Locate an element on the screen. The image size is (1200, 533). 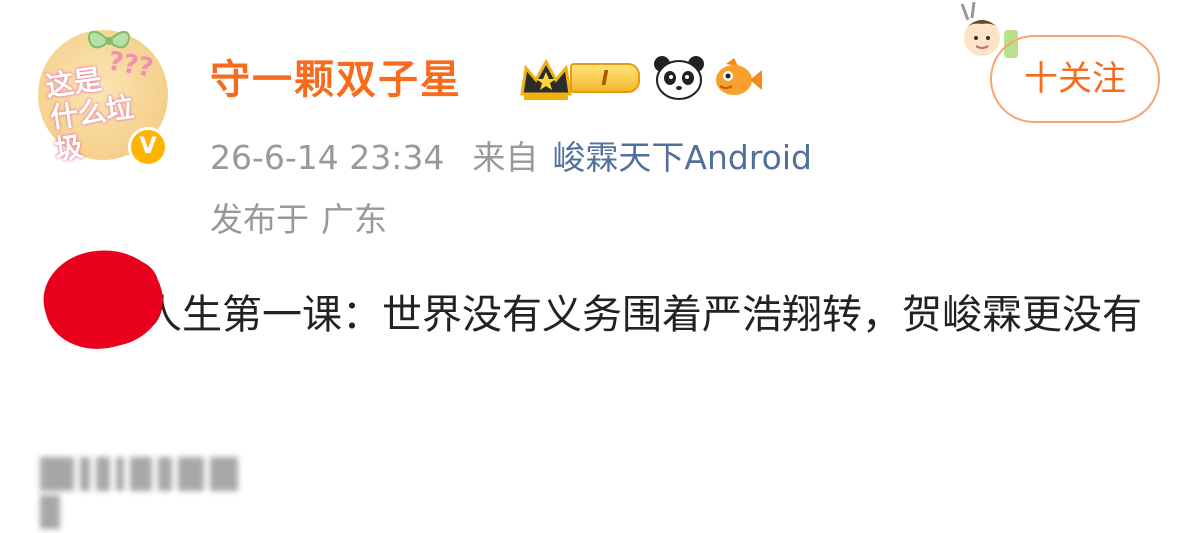
post-source-link: 峻霖天下Android is located at coordinates (682, 157).